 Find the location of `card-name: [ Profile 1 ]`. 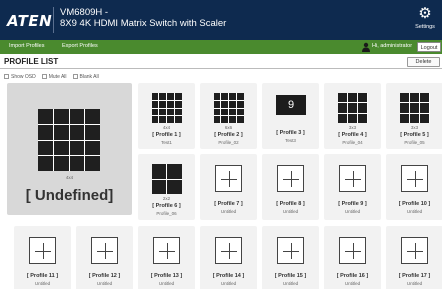

card-name: [ Profile 1 ] is located at coordinates (166, 135).